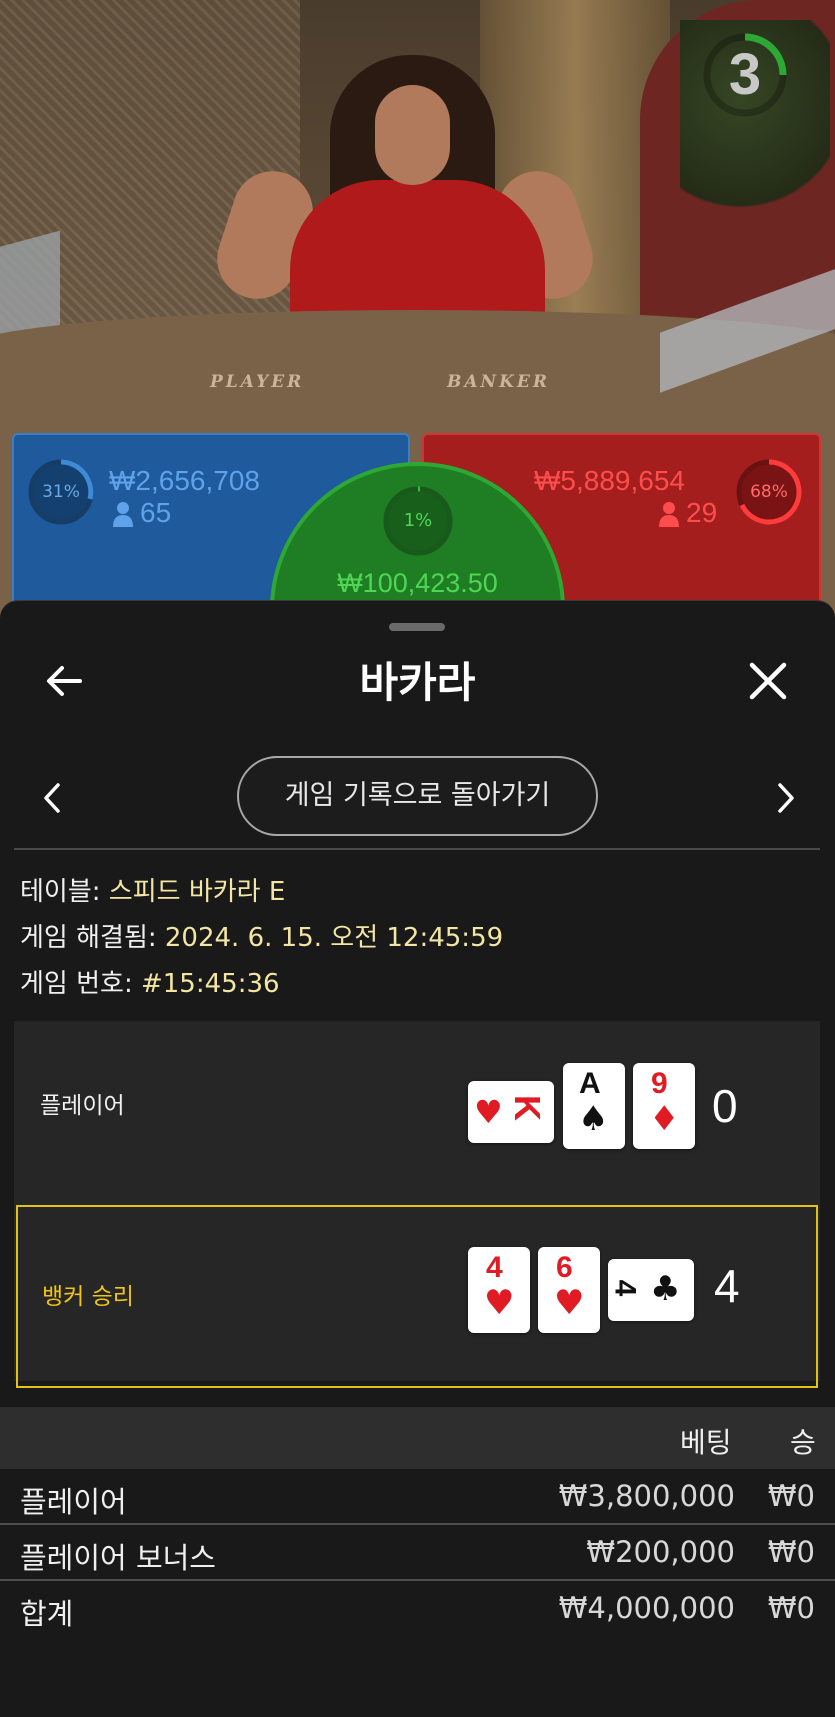  I want to click on close-icon, so click(768, 681).